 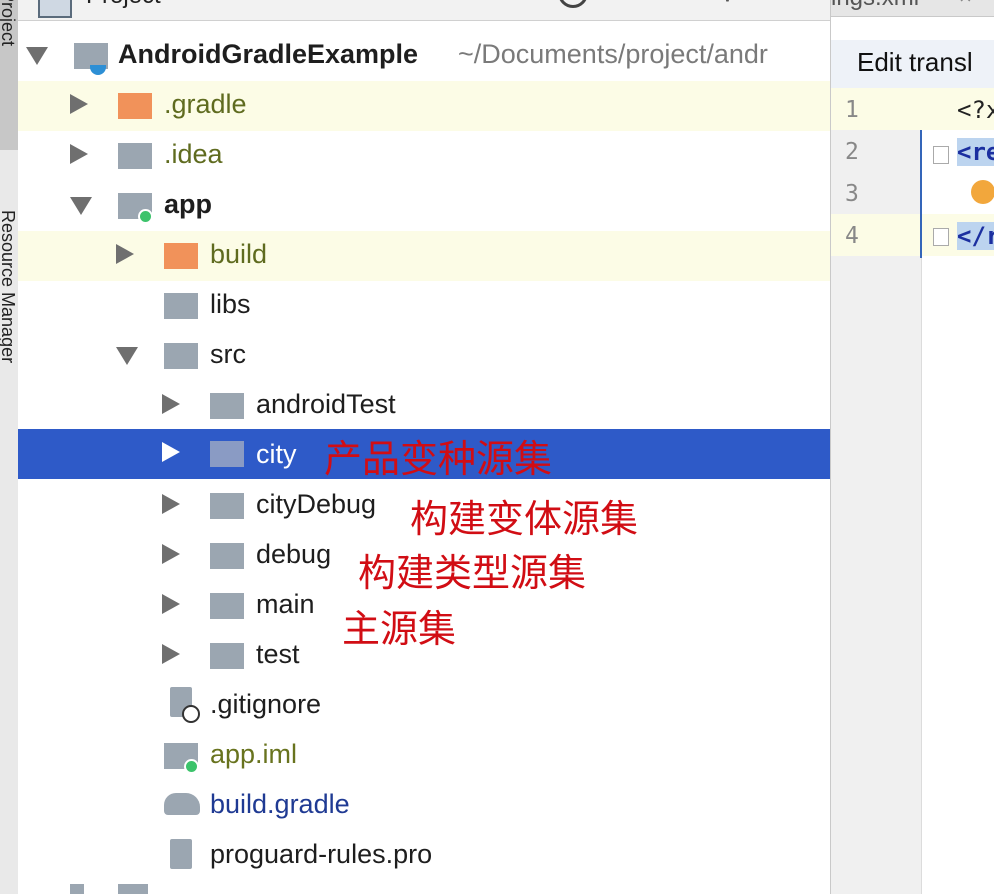 I want to click on project-view-selector: Project, so click(x=123, y=5).